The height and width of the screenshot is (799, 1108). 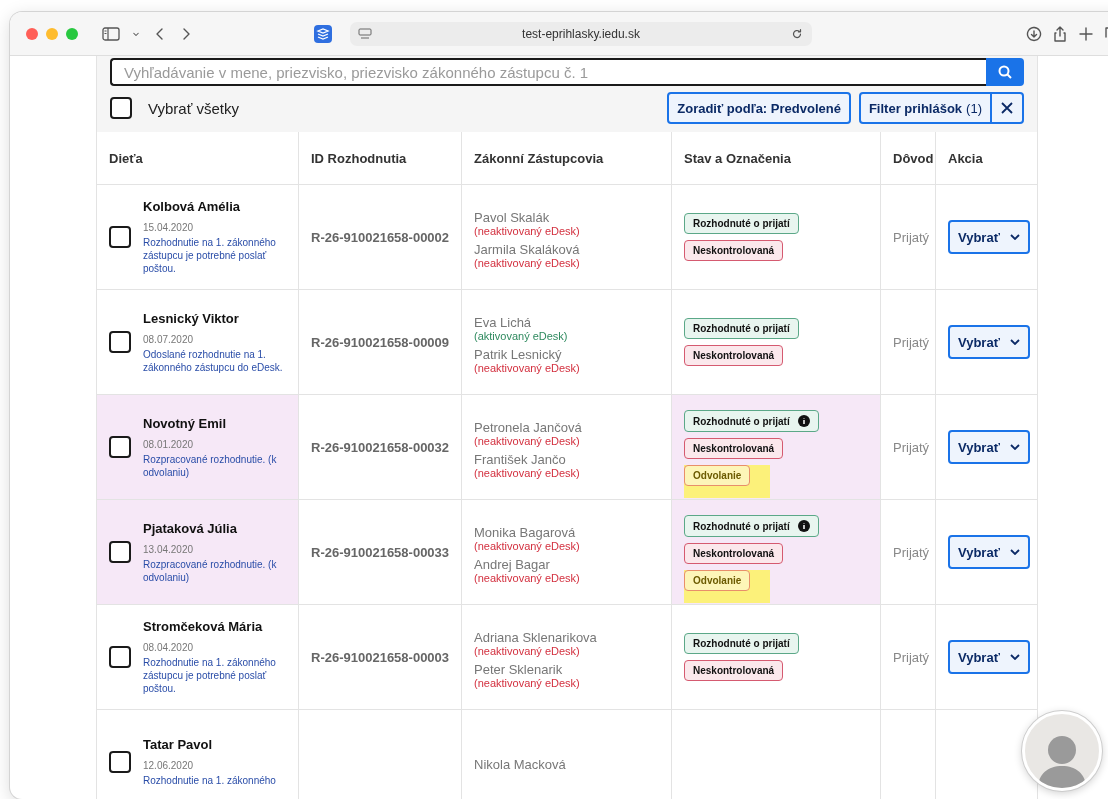 I want to click on birth-date: 13.04.2020, so click(x=169, y=549).